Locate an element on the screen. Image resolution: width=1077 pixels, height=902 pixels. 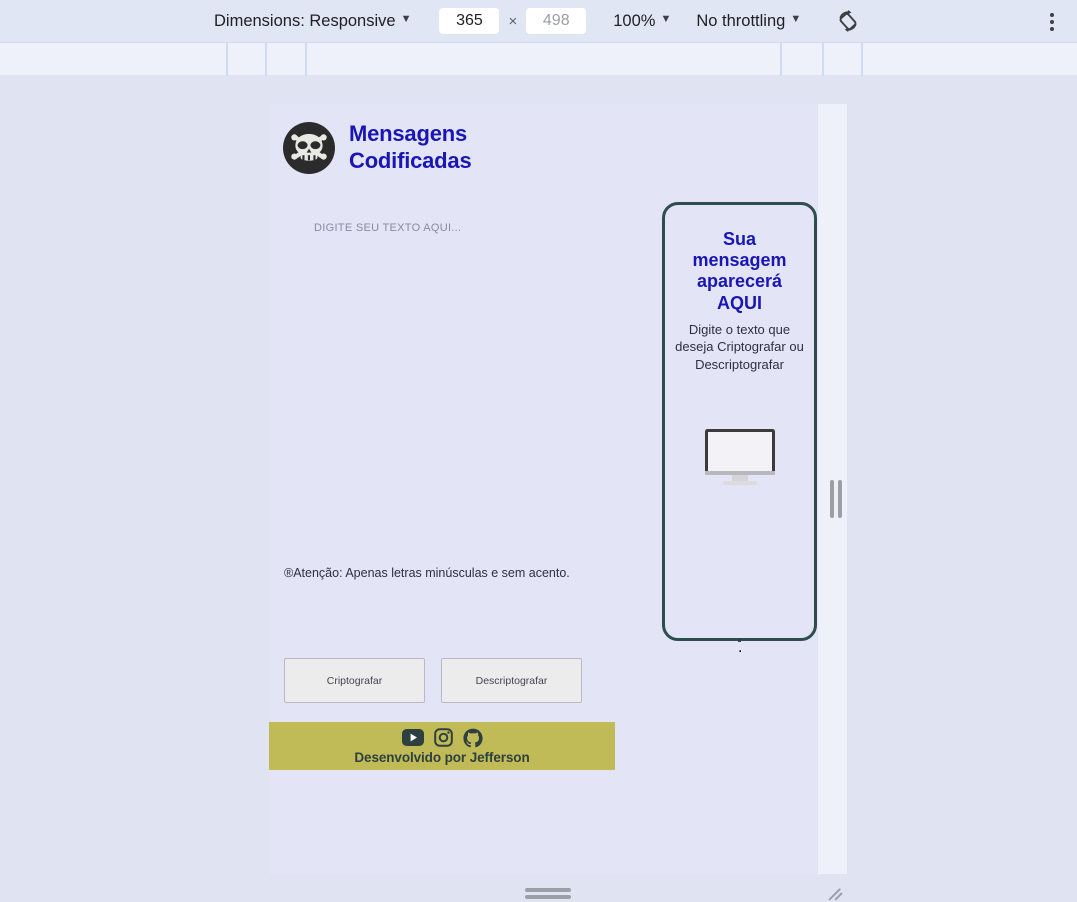
zoom-label: 100% is located at coordinates (634, 20).